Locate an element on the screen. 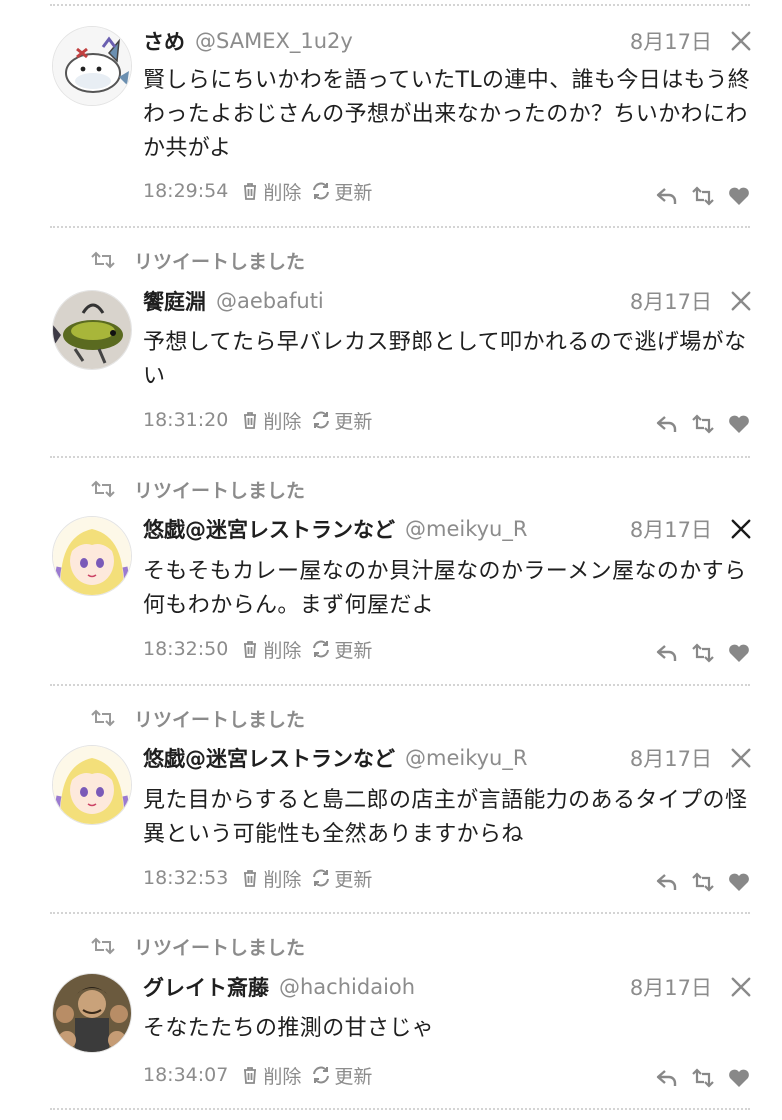 This screenshot has width=782, height=1120. group-photo-avatar-image is located at coordinates (92, 1013).